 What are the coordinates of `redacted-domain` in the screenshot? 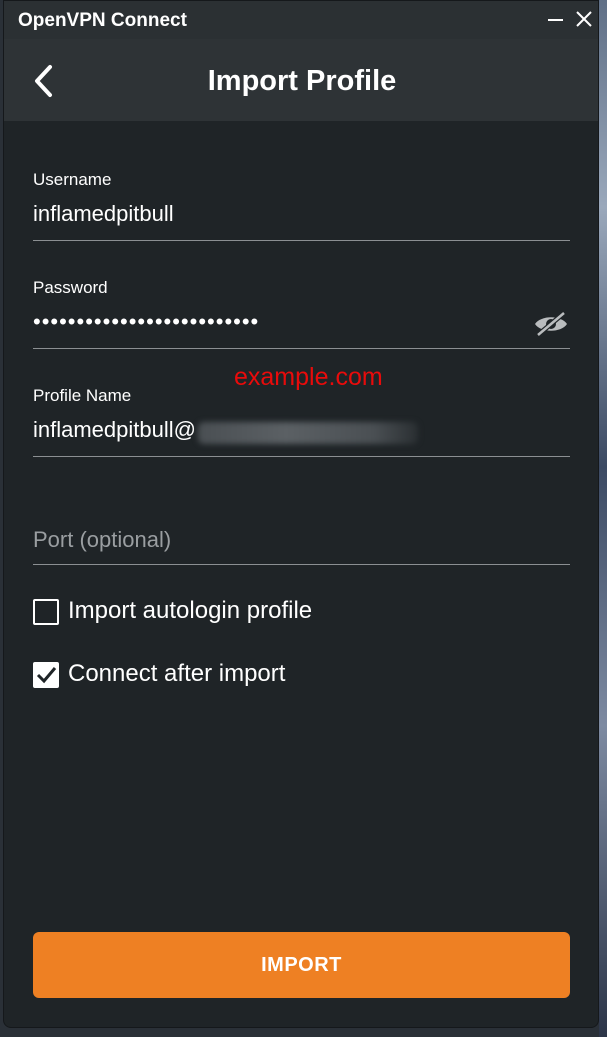 It's located at (307, 432).